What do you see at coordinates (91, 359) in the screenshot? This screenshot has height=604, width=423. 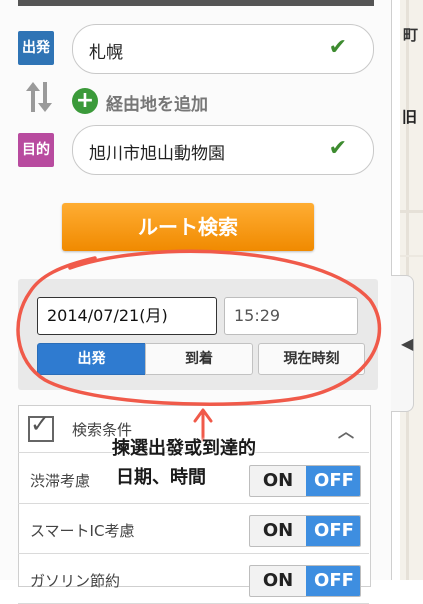 I see `mode-departure-button: 出発` at bounding box center [91, 359].